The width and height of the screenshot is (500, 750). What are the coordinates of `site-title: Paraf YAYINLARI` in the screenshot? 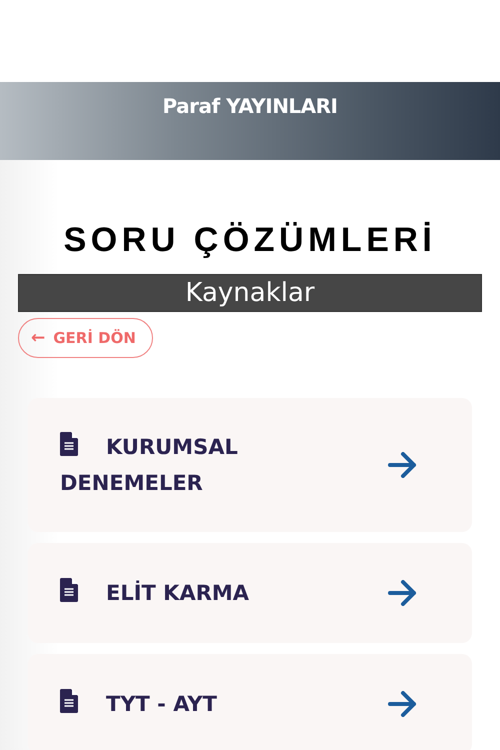 It's located at (250, 106).